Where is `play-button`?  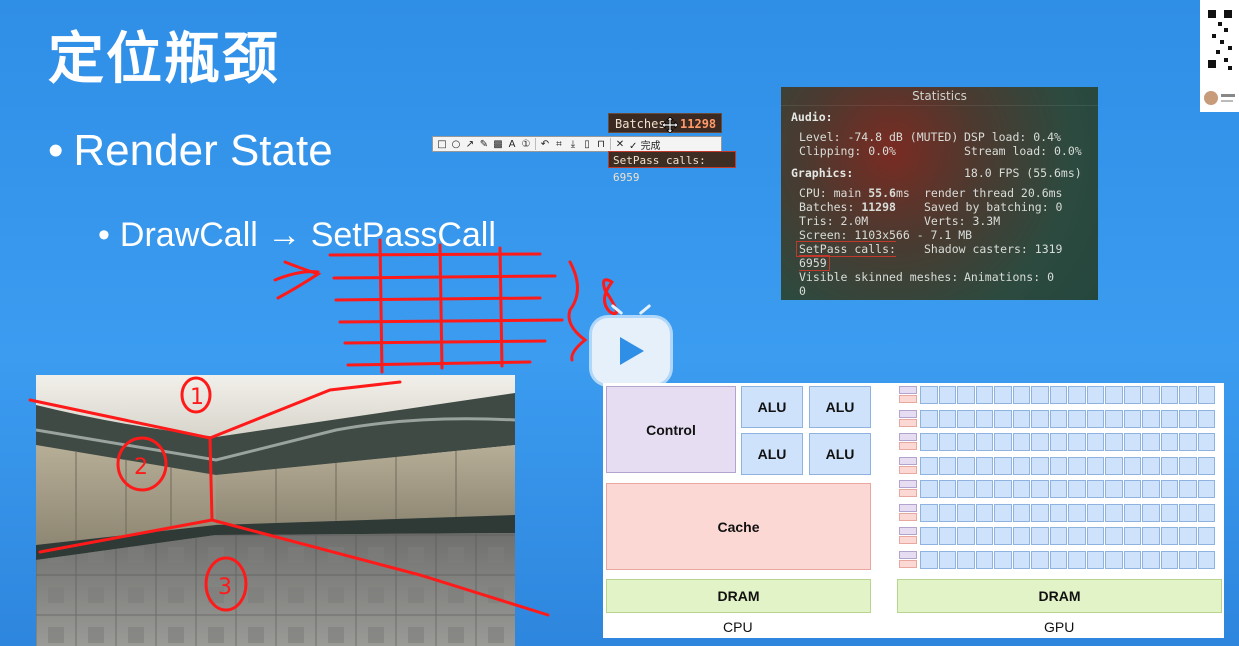 play-button is located at coordinates (631, 343).